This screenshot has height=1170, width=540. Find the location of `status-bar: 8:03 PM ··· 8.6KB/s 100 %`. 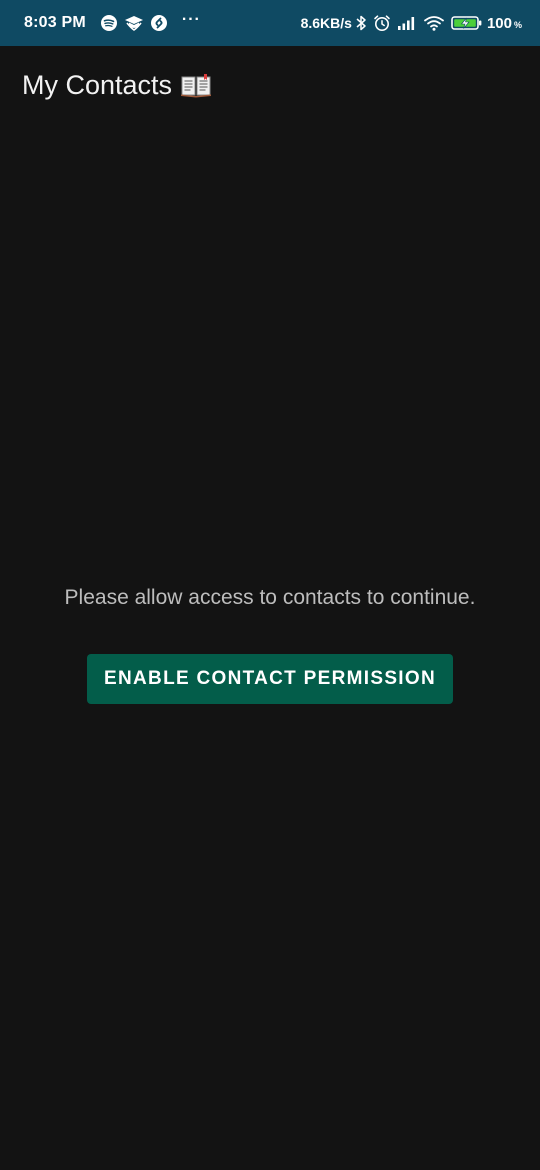

status-bar: 8:03 PM ··· 8.6KB/s 100 % is located at coordinates (270, 23).